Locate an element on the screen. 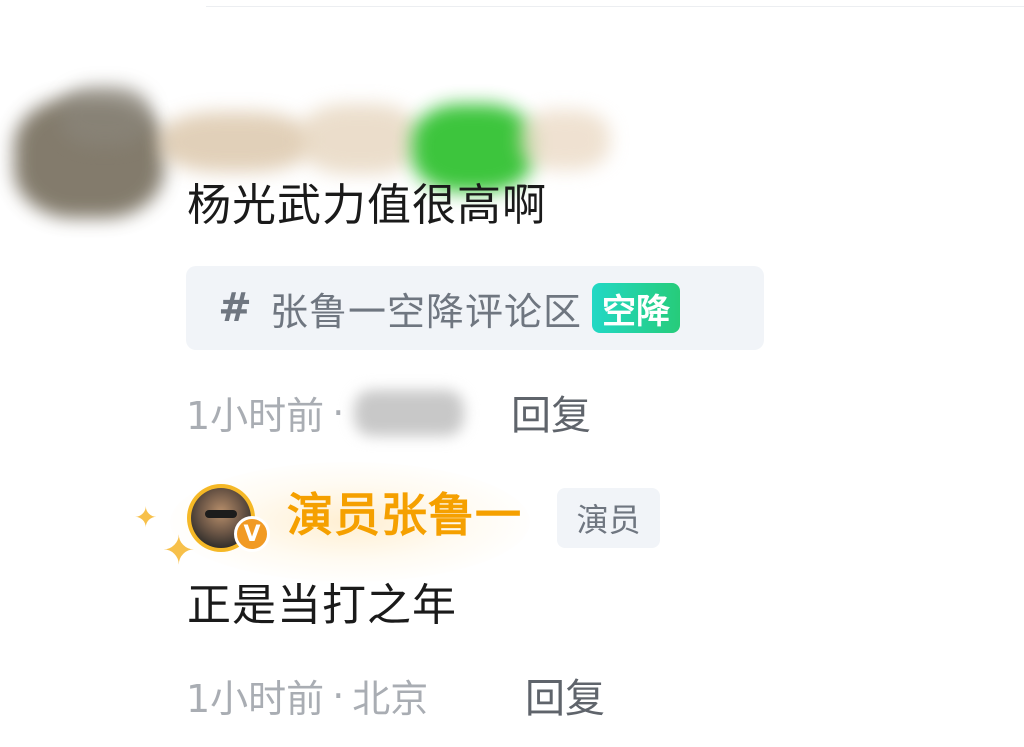 Image resolution: width=1024 pixels, height=747 pixels. verified-icon: V is located at coordinates (252, 534).